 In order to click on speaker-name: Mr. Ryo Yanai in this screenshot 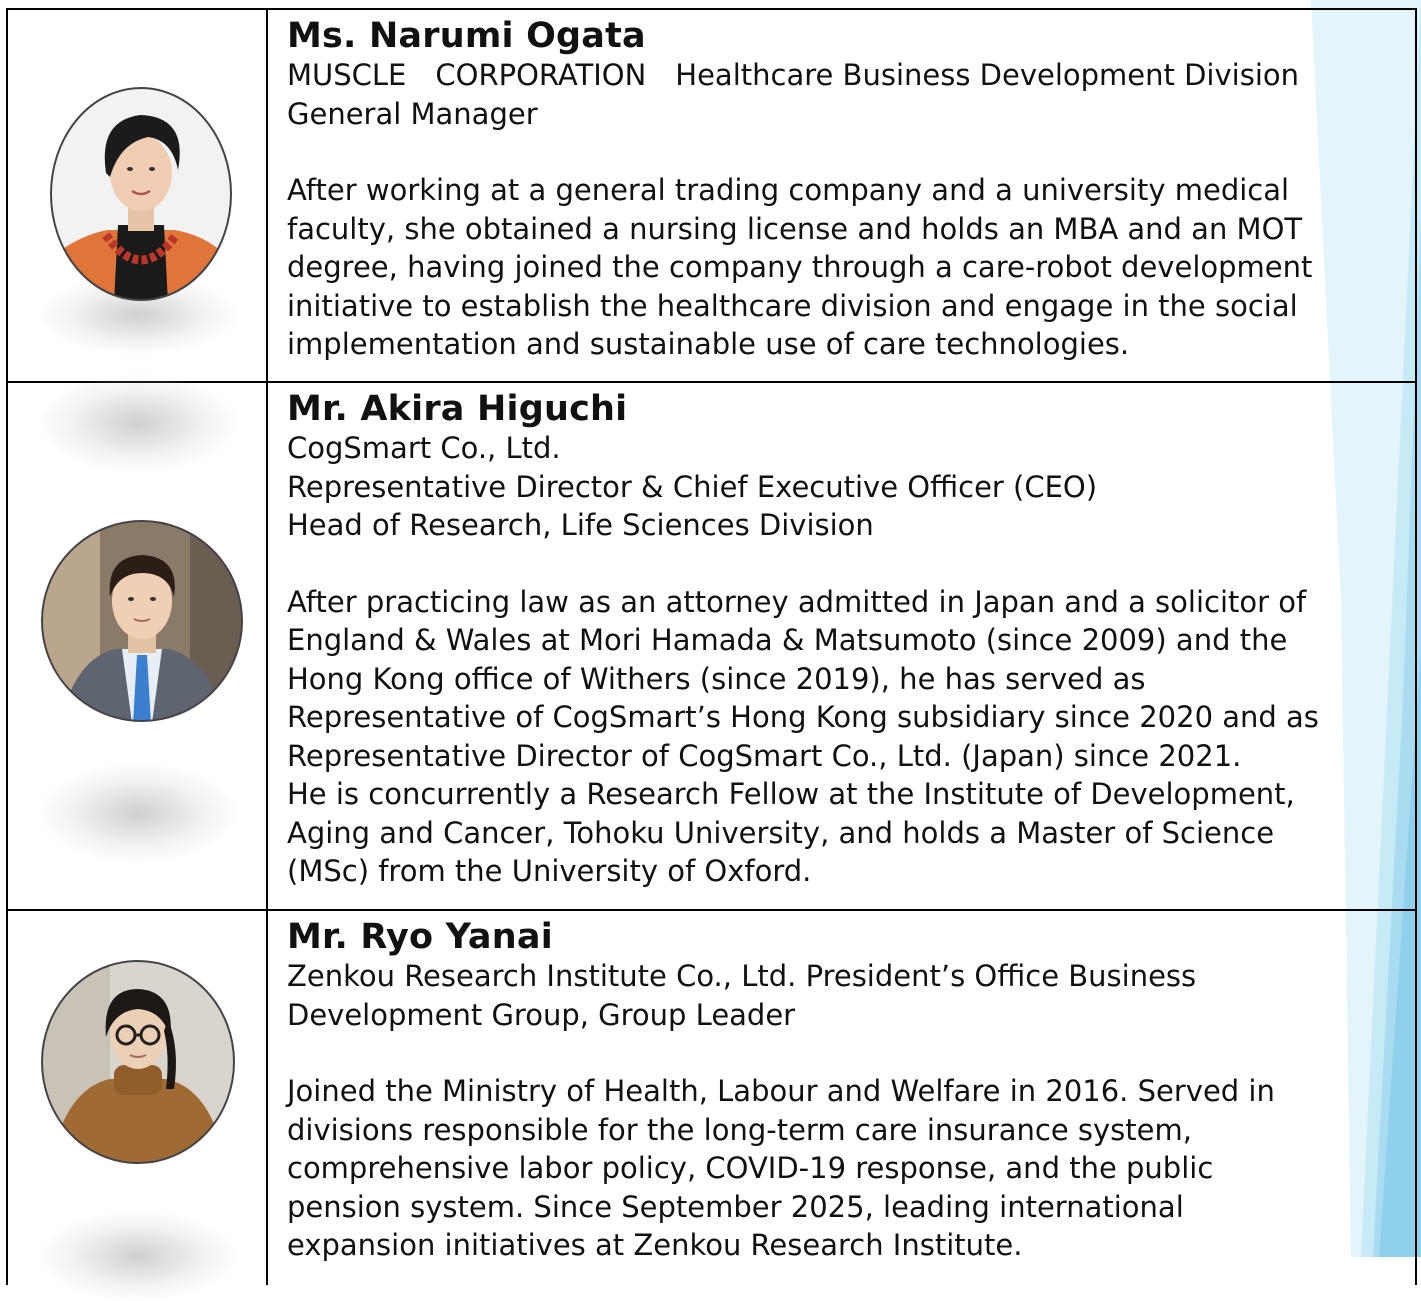, I will do `click(420, 937)`.